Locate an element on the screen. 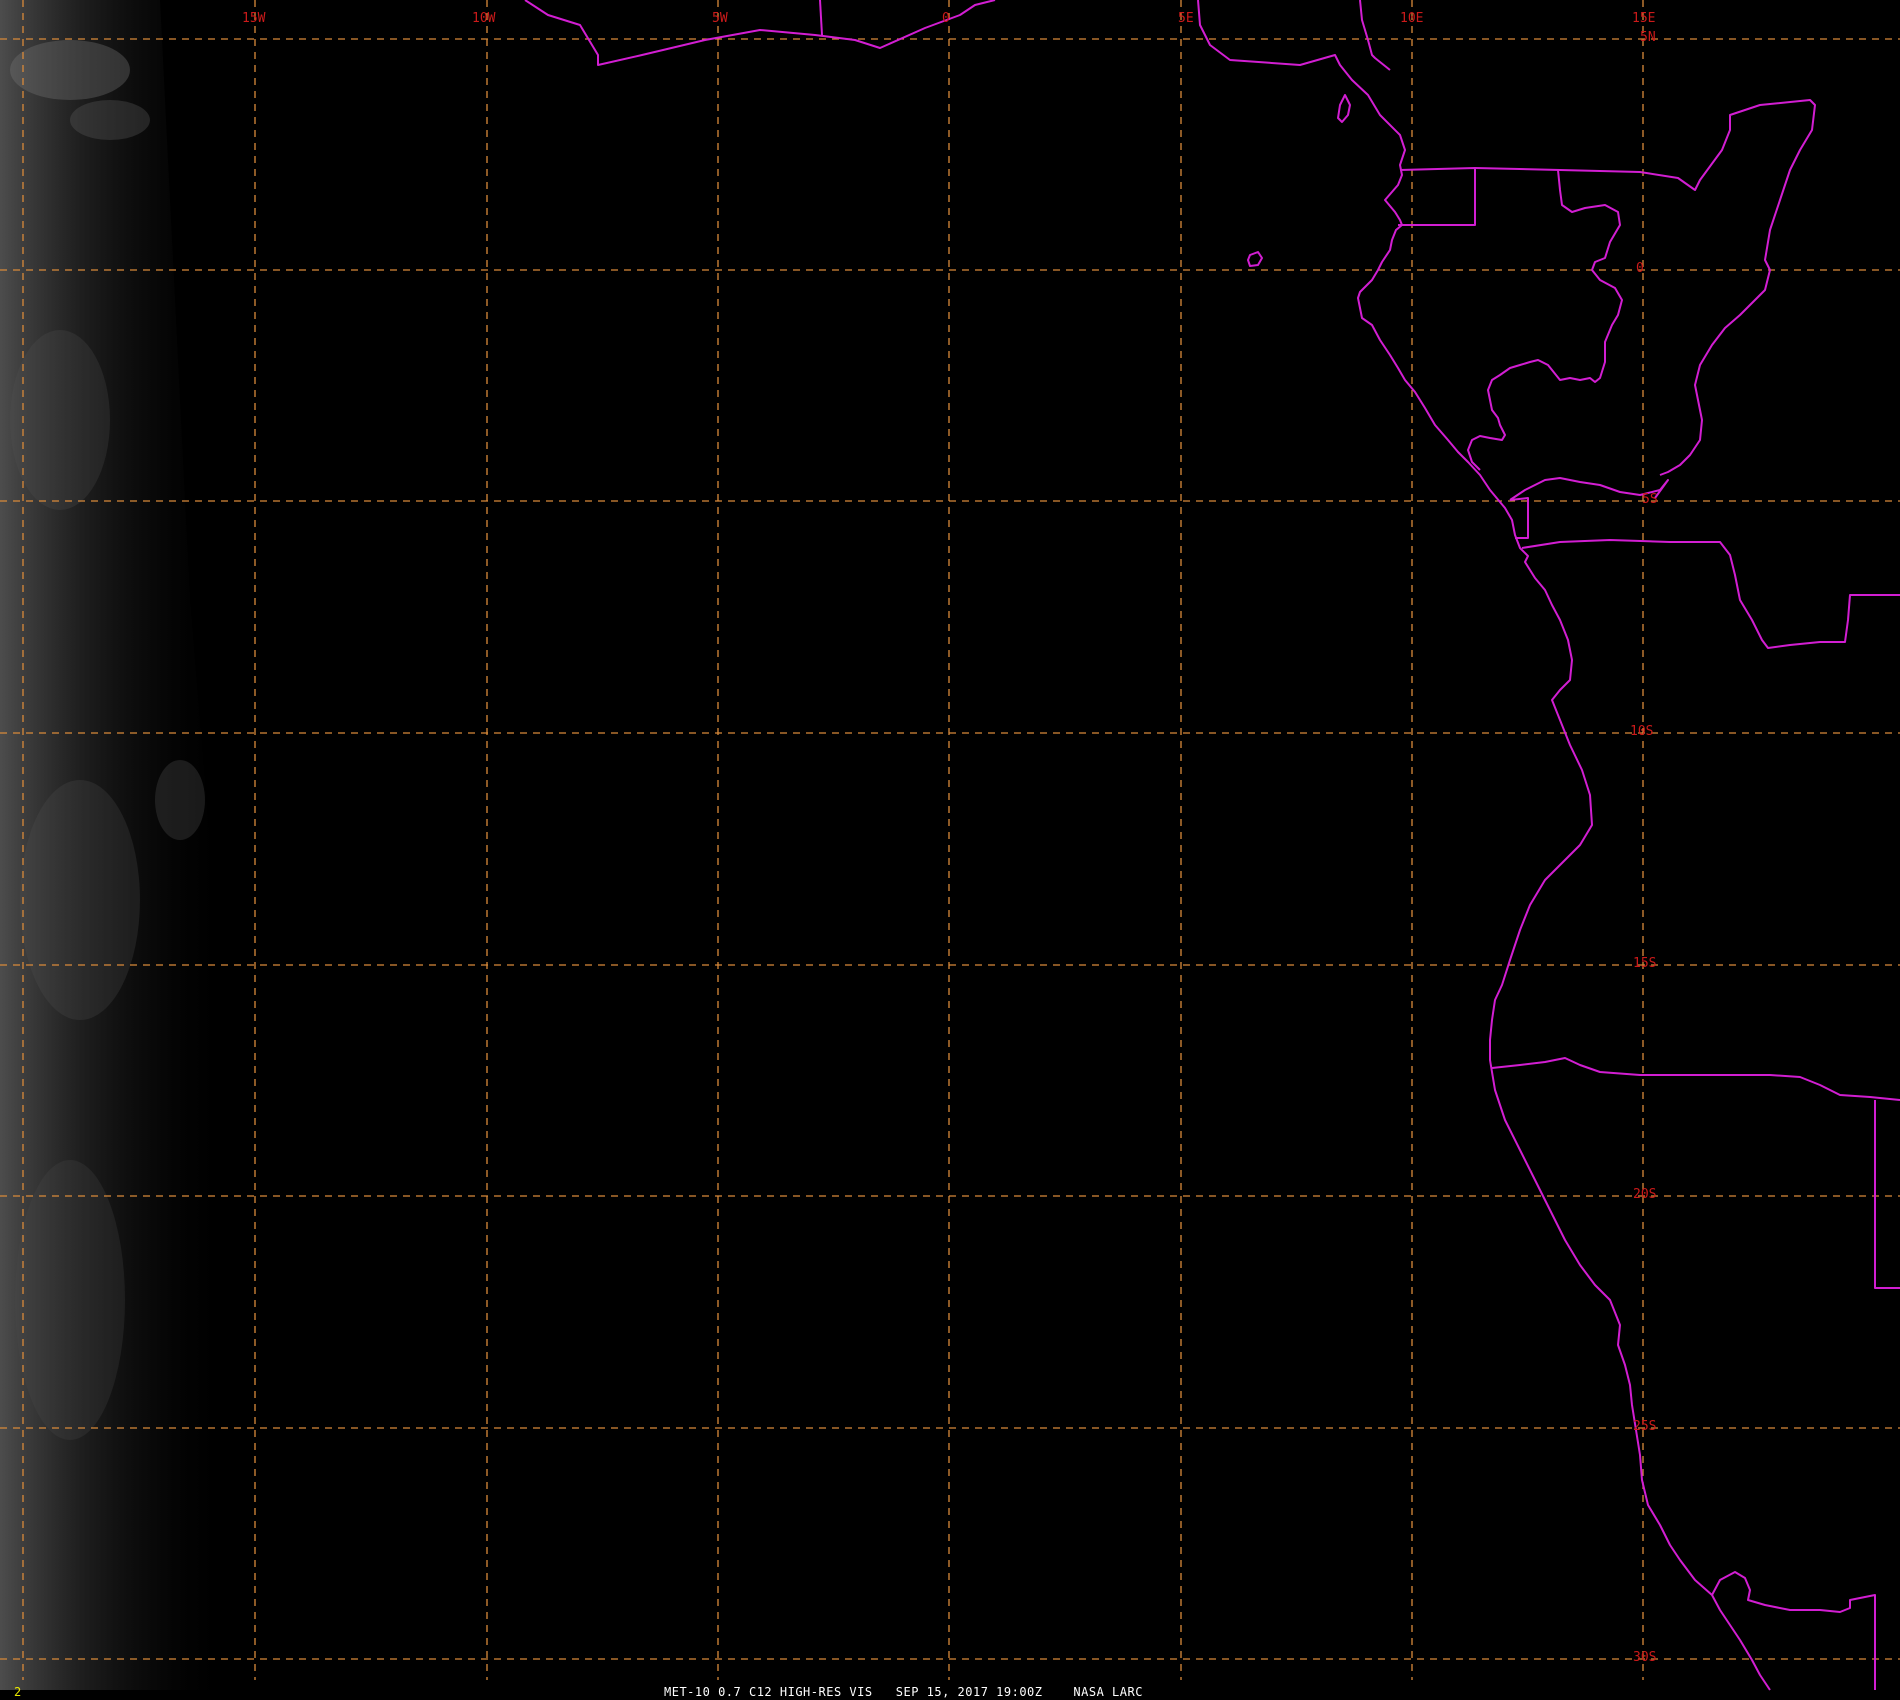  lat-label-30s: 30S is located at coordinates (1644, 1657).